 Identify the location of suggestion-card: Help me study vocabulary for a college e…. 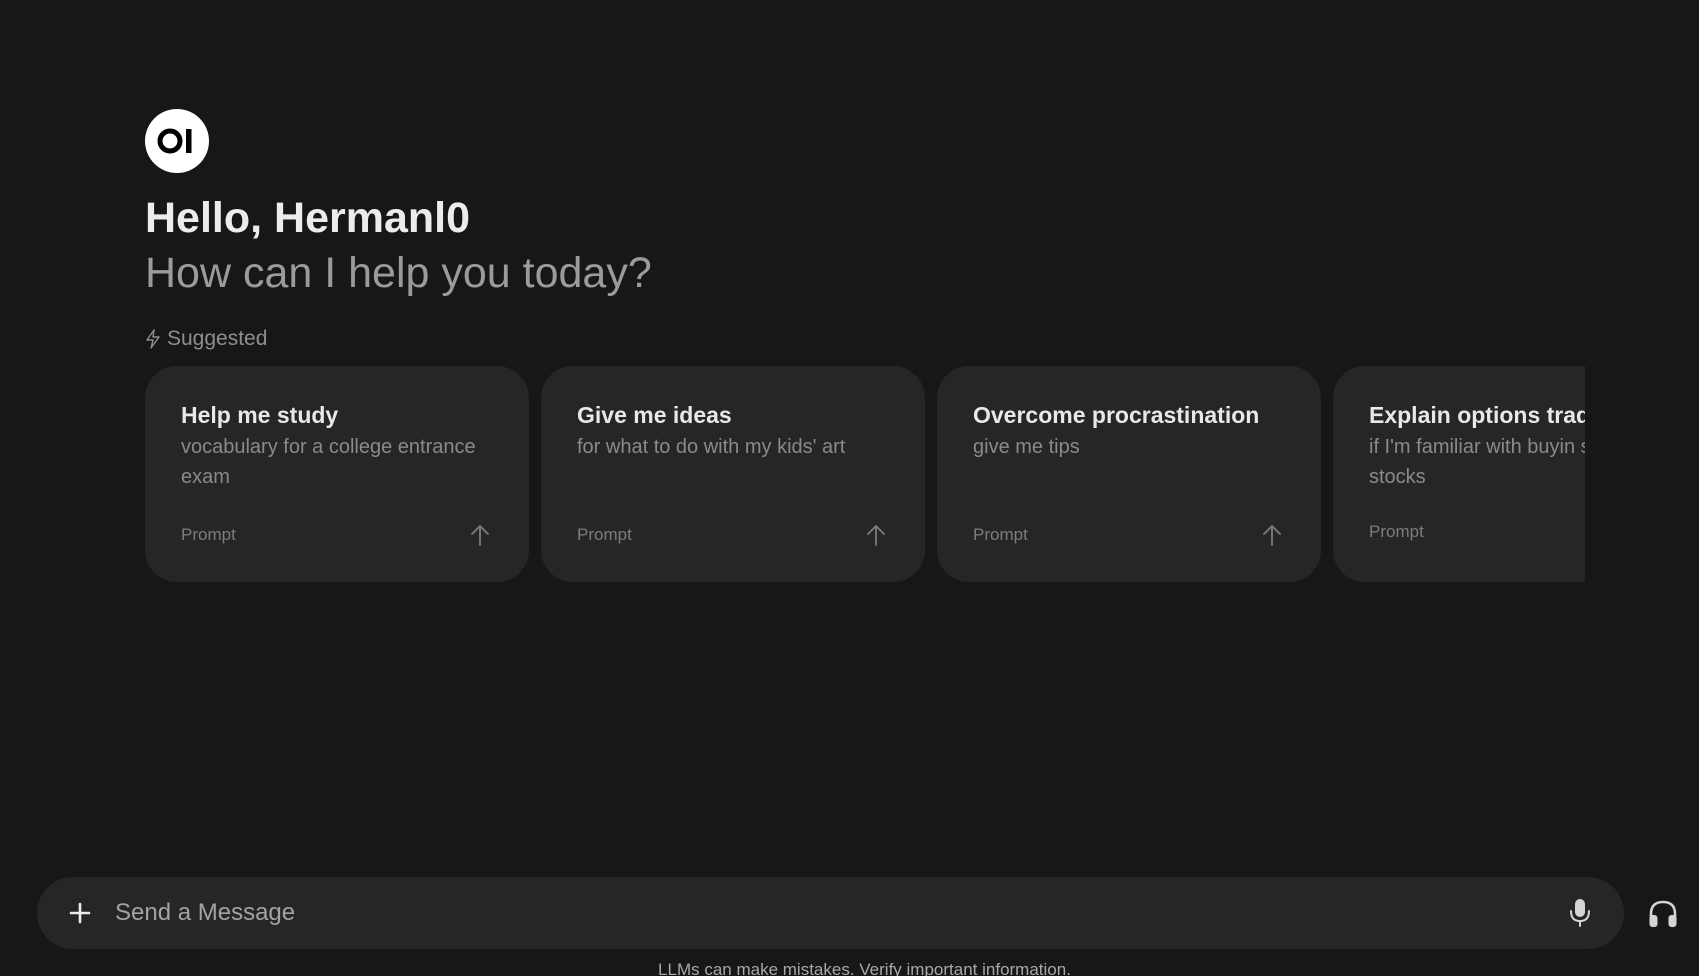
(337, 474).